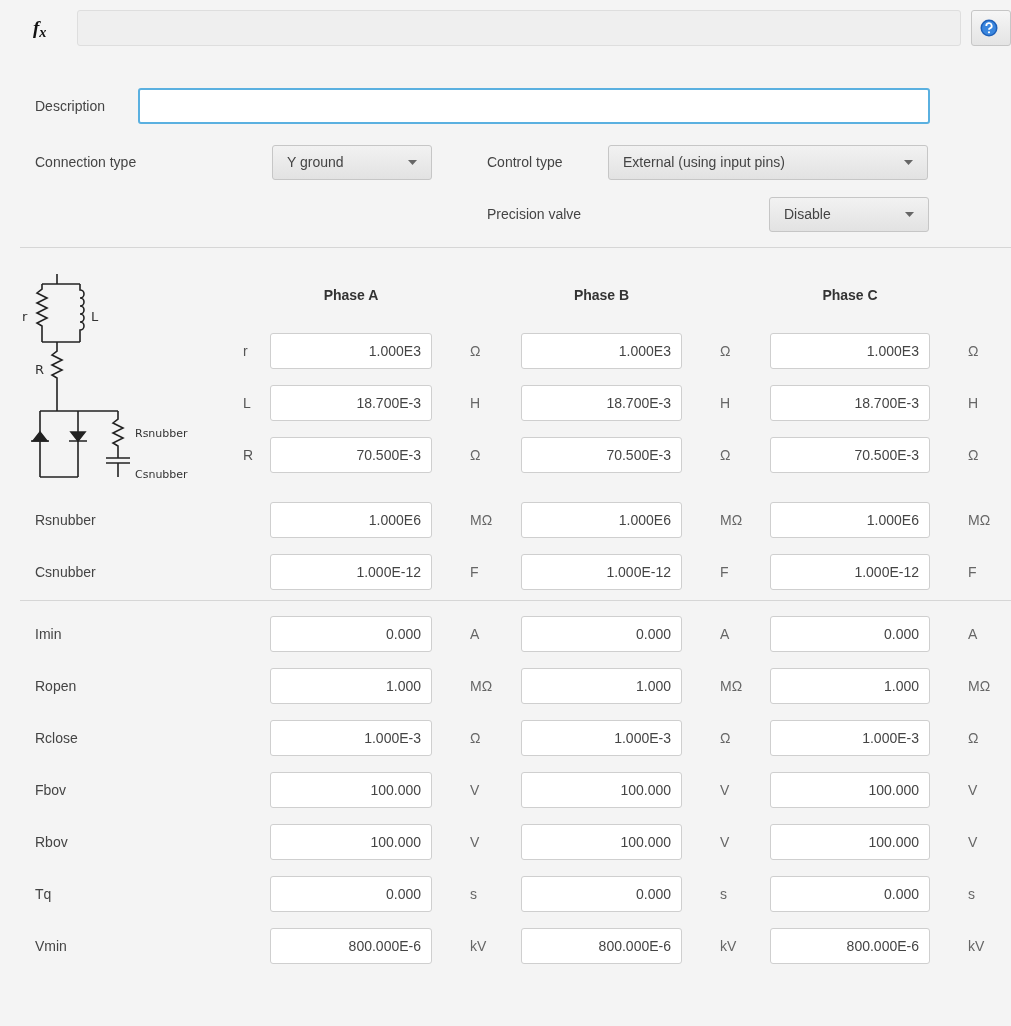  I want to click on diagram-label: r, so click(25, 316).